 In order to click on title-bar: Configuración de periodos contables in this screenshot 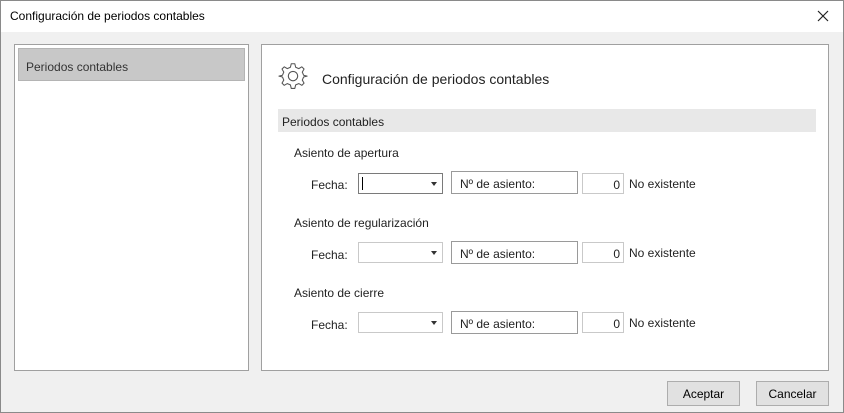, I will do `click(422, 16)`.